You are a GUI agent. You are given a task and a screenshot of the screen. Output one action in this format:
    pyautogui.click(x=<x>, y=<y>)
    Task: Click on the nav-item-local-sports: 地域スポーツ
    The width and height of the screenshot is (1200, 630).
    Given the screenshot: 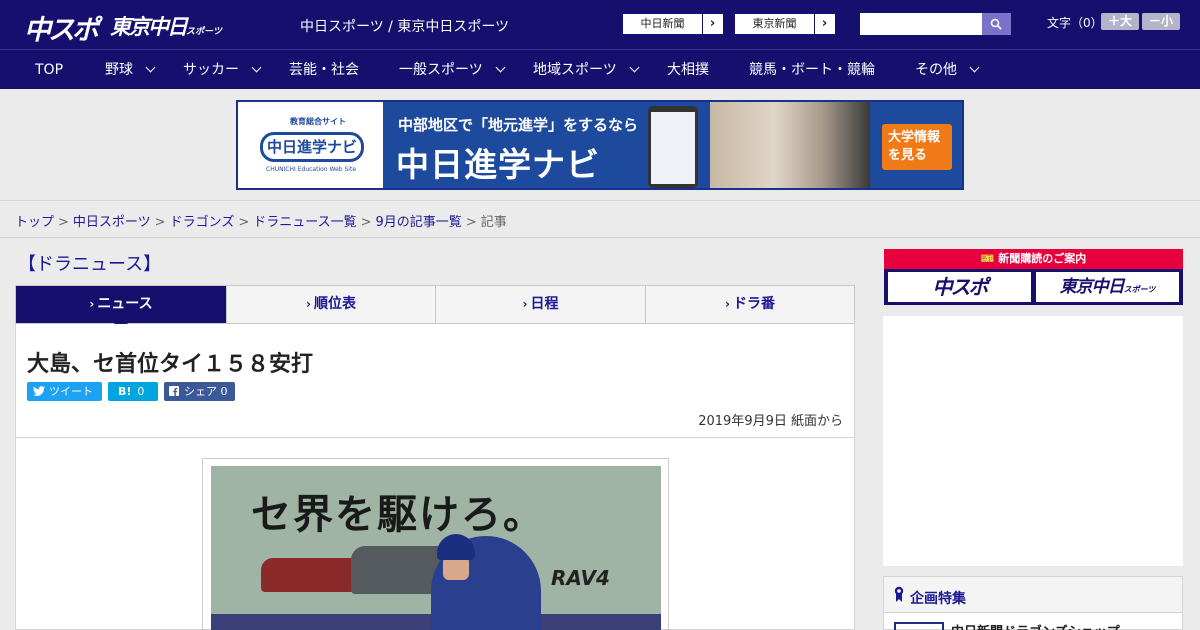 What is the action you would take?
    pyautogui.click(x=586, y=70)
    